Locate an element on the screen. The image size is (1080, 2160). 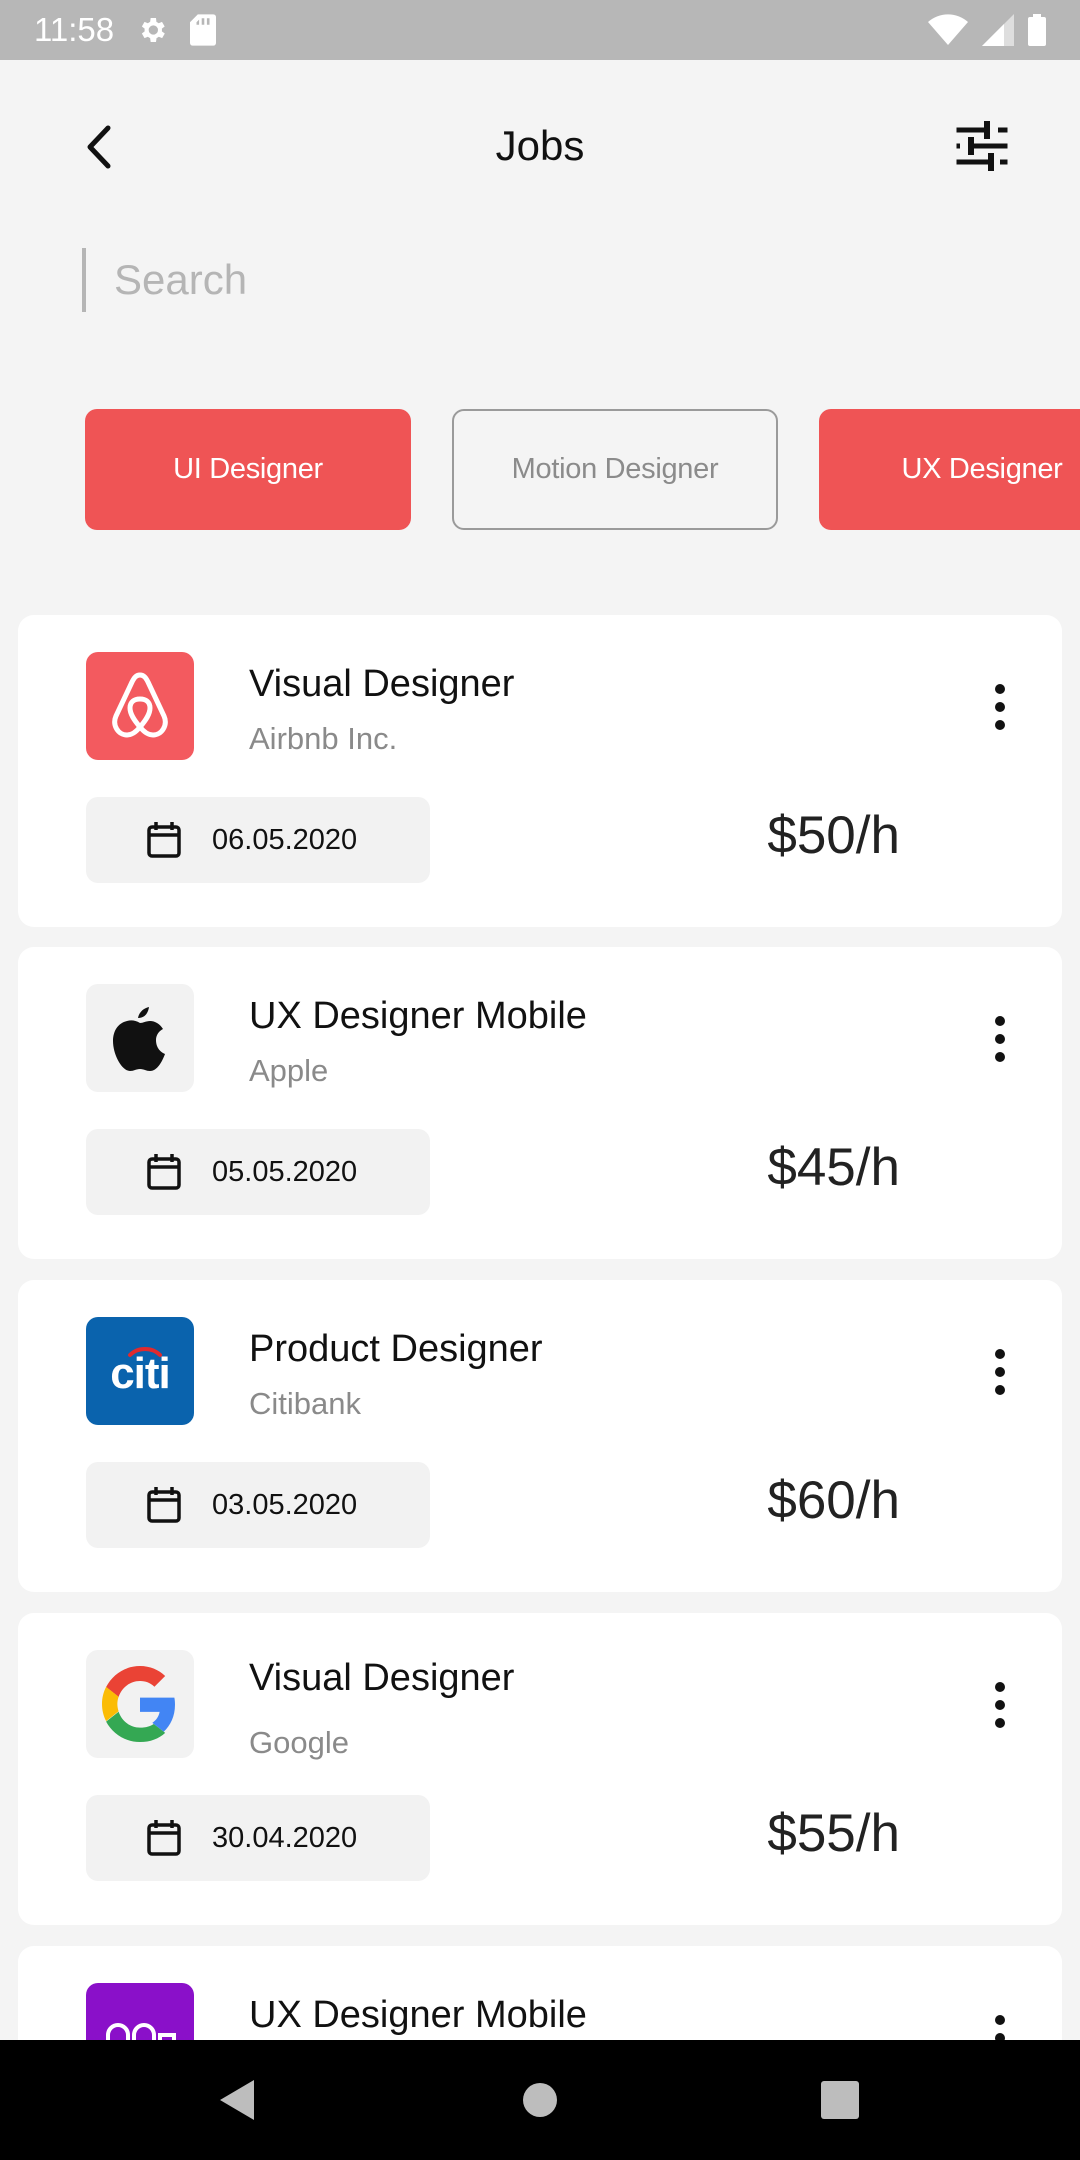
citi-logo: citi is located at coordinates (140, 1371).